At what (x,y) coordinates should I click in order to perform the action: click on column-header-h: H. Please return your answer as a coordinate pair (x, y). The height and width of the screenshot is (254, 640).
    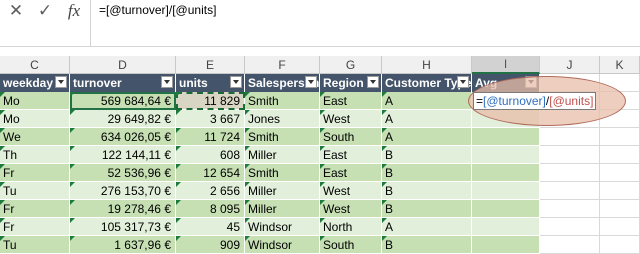
    Looking at the image, I should click on (427, 65).